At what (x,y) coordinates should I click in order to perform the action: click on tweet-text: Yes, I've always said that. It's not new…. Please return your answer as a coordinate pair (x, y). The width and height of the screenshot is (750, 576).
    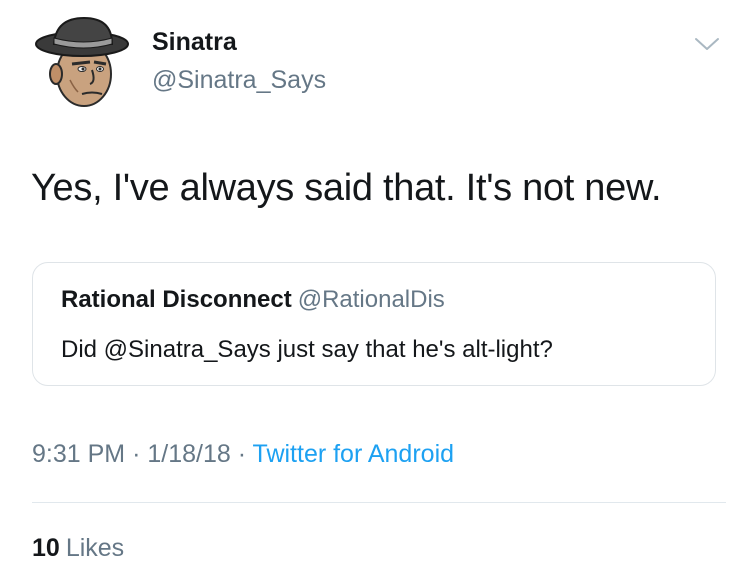
    Looking at the image, I should click on (346, 188).